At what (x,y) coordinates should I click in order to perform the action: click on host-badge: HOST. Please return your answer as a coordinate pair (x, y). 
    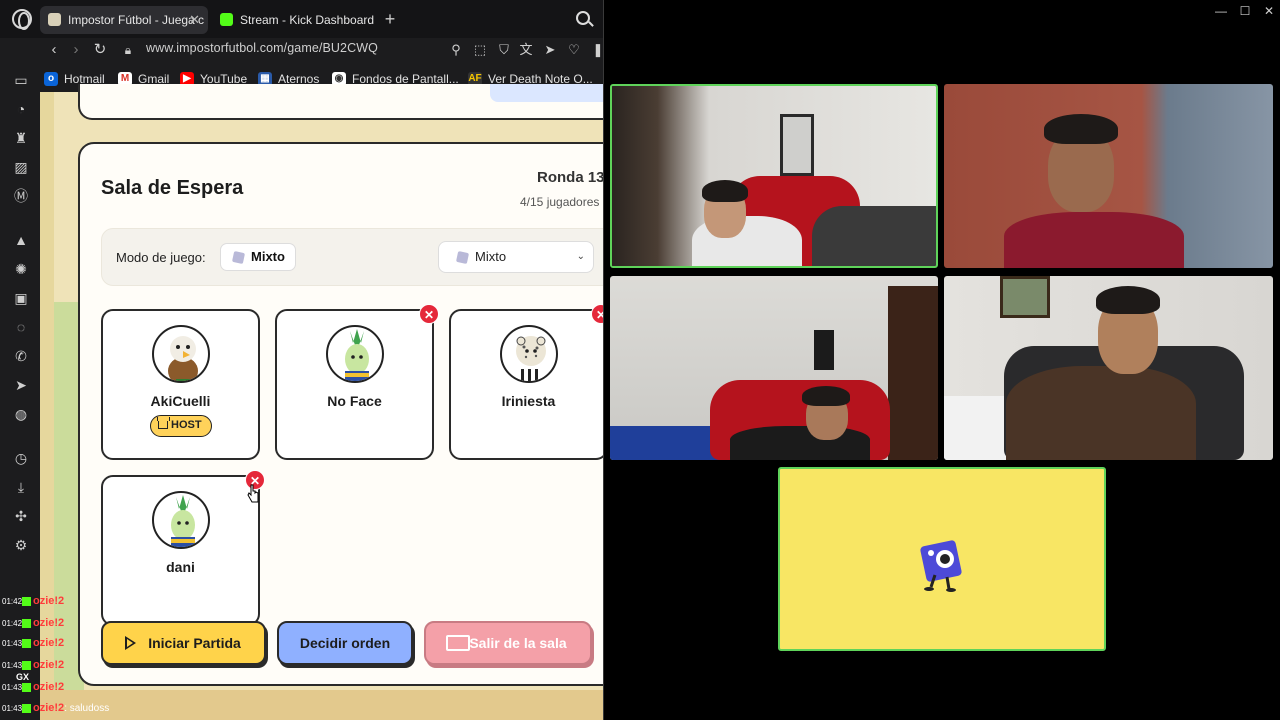
    Looking at the image, I should click on (181, 426).